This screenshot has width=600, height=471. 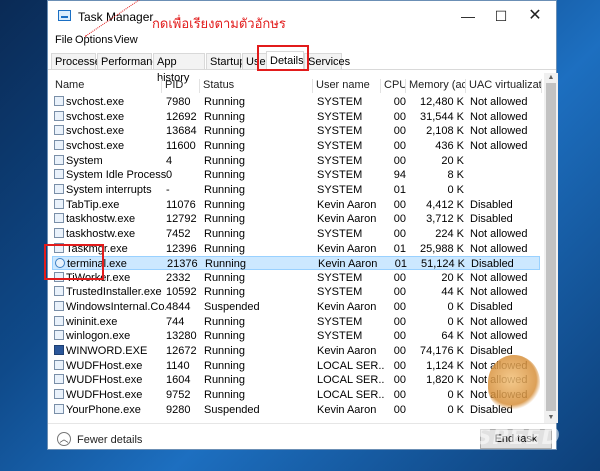 What do you see at coordinates (94, 40) in the screenshot?
I see `menu-options: Options` at bounding box center [94, 40].